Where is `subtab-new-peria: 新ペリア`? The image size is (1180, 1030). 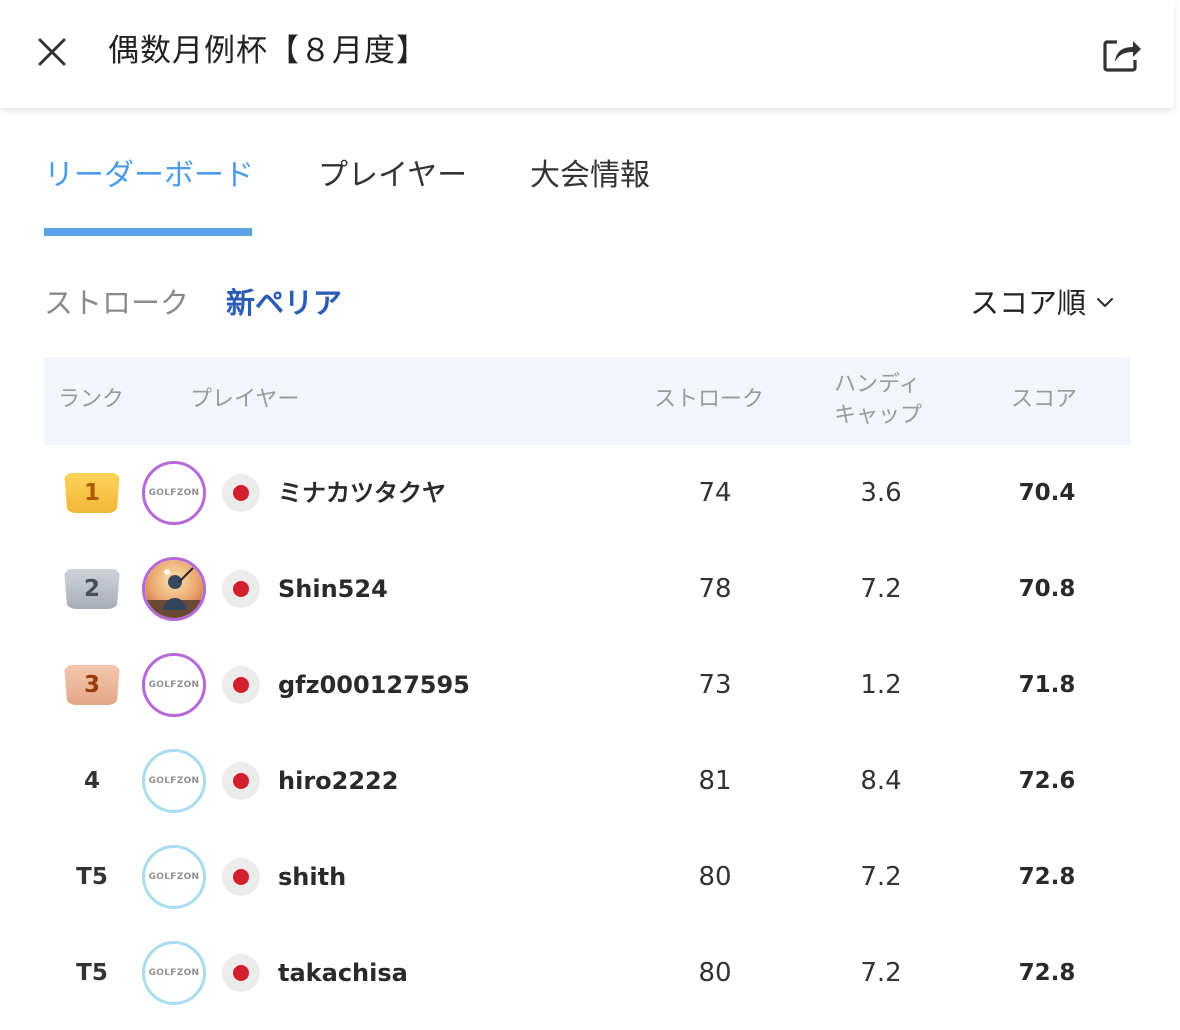 subtab-new-peria: 新ペリア is located at coordinates (284, 303).